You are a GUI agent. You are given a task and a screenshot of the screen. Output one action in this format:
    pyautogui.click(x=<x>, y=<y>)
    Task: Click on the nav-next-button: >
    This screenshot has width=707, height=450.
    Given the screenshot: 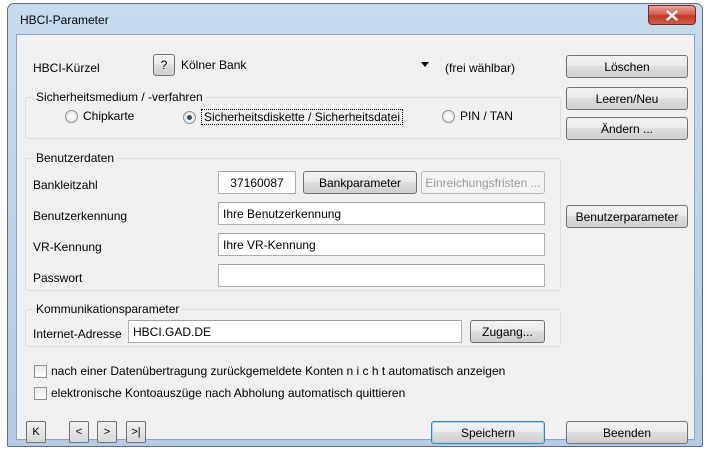 What is the action you would take?
    pyautogui.click(x=107, y=432)
    